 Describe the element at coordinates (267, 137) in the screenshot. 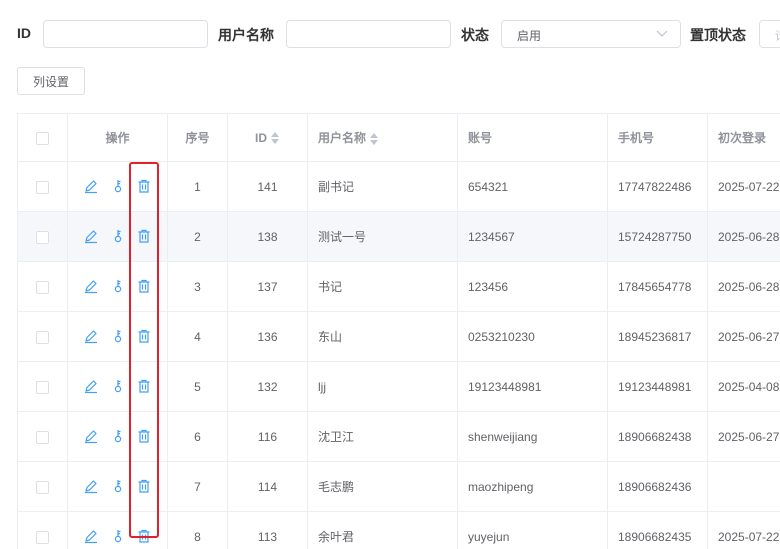

I see `column-header-id: ID` at that location.